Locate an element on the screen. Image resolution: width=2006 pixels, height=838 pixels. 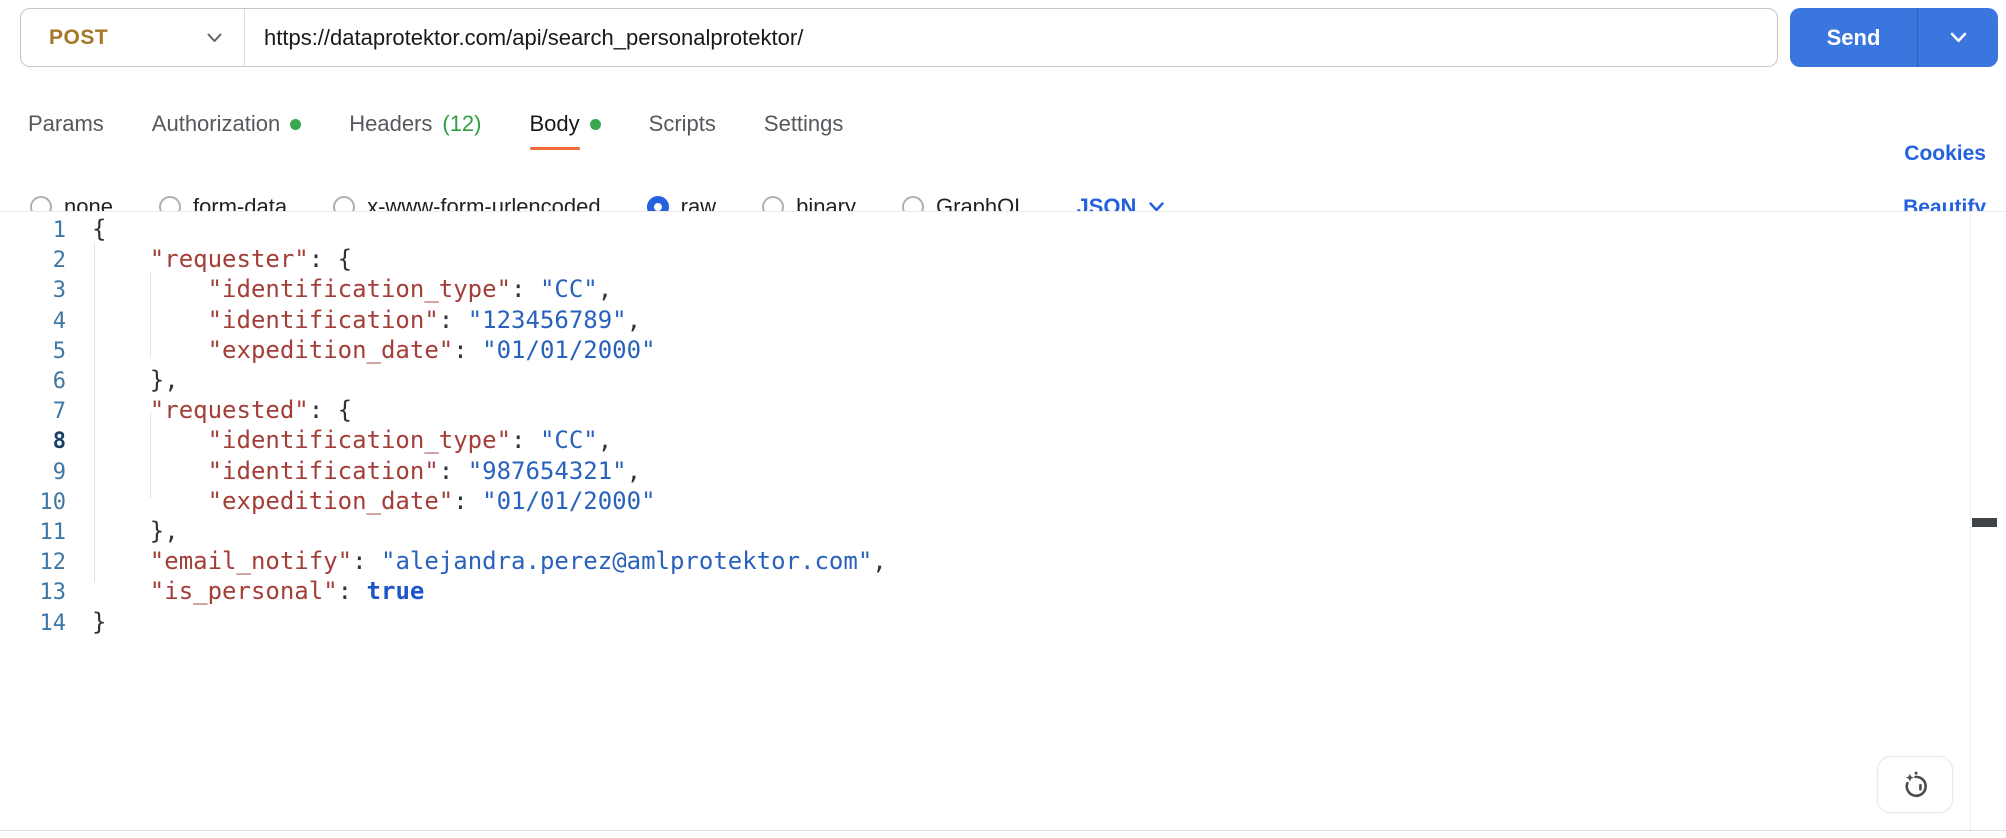
method-label: POST is located at coordinates (79, 37).